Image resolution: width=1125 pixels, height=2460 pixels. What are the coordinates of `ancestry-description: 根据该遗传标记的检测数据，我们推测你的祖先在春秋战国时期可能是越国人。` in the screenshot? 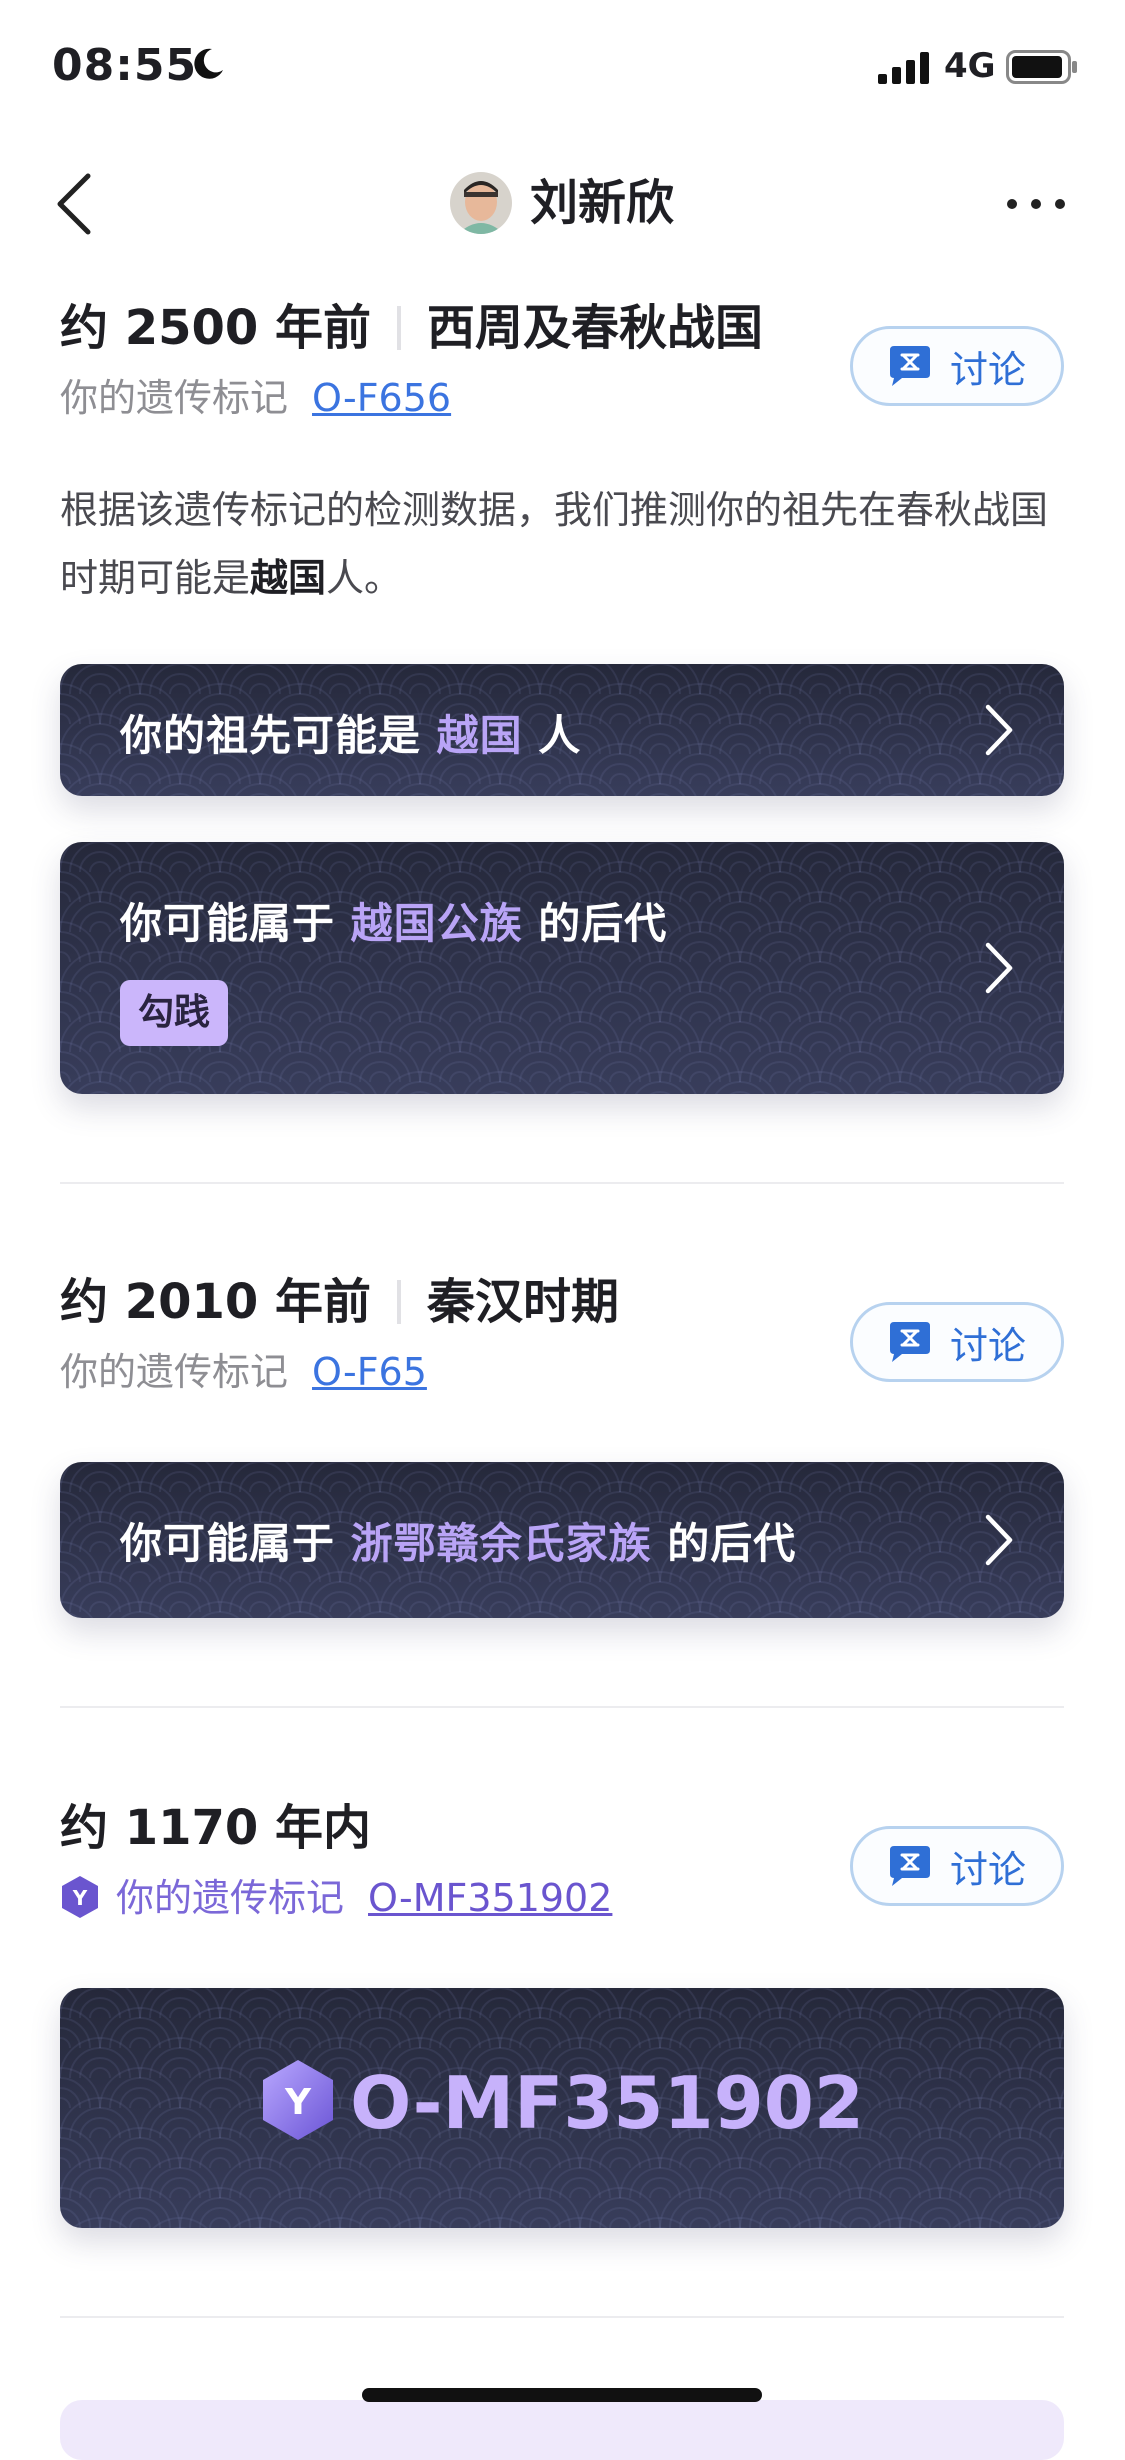 It's located at (562, 544).